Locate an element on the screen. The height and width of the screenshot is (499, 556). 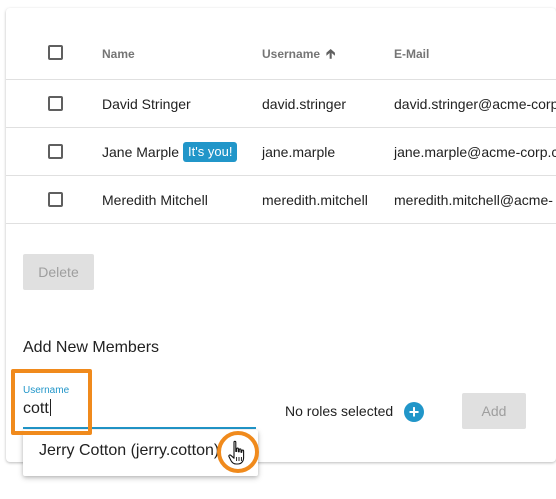
select-all-checkbox is located at coordinates (55, 52).